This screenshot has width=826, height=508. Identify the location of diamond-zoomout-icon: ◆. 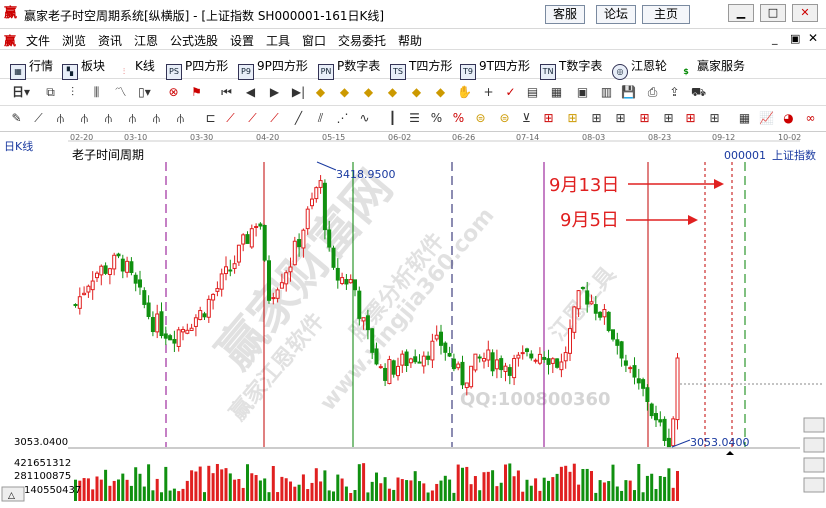
(440, 92).